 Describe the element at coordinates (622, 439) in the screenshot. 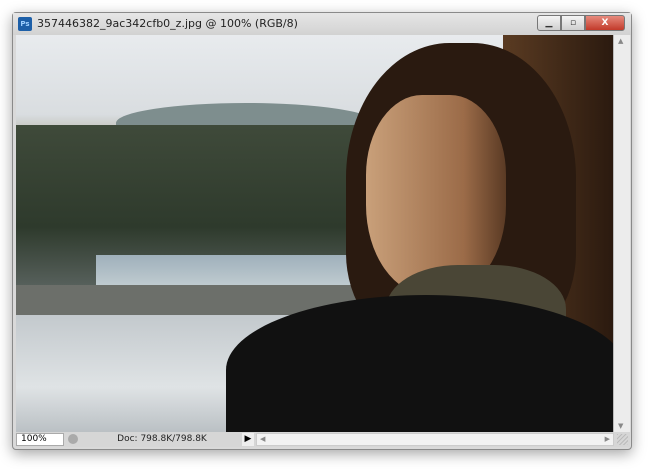

I see `resize-grip-icon` at that location.